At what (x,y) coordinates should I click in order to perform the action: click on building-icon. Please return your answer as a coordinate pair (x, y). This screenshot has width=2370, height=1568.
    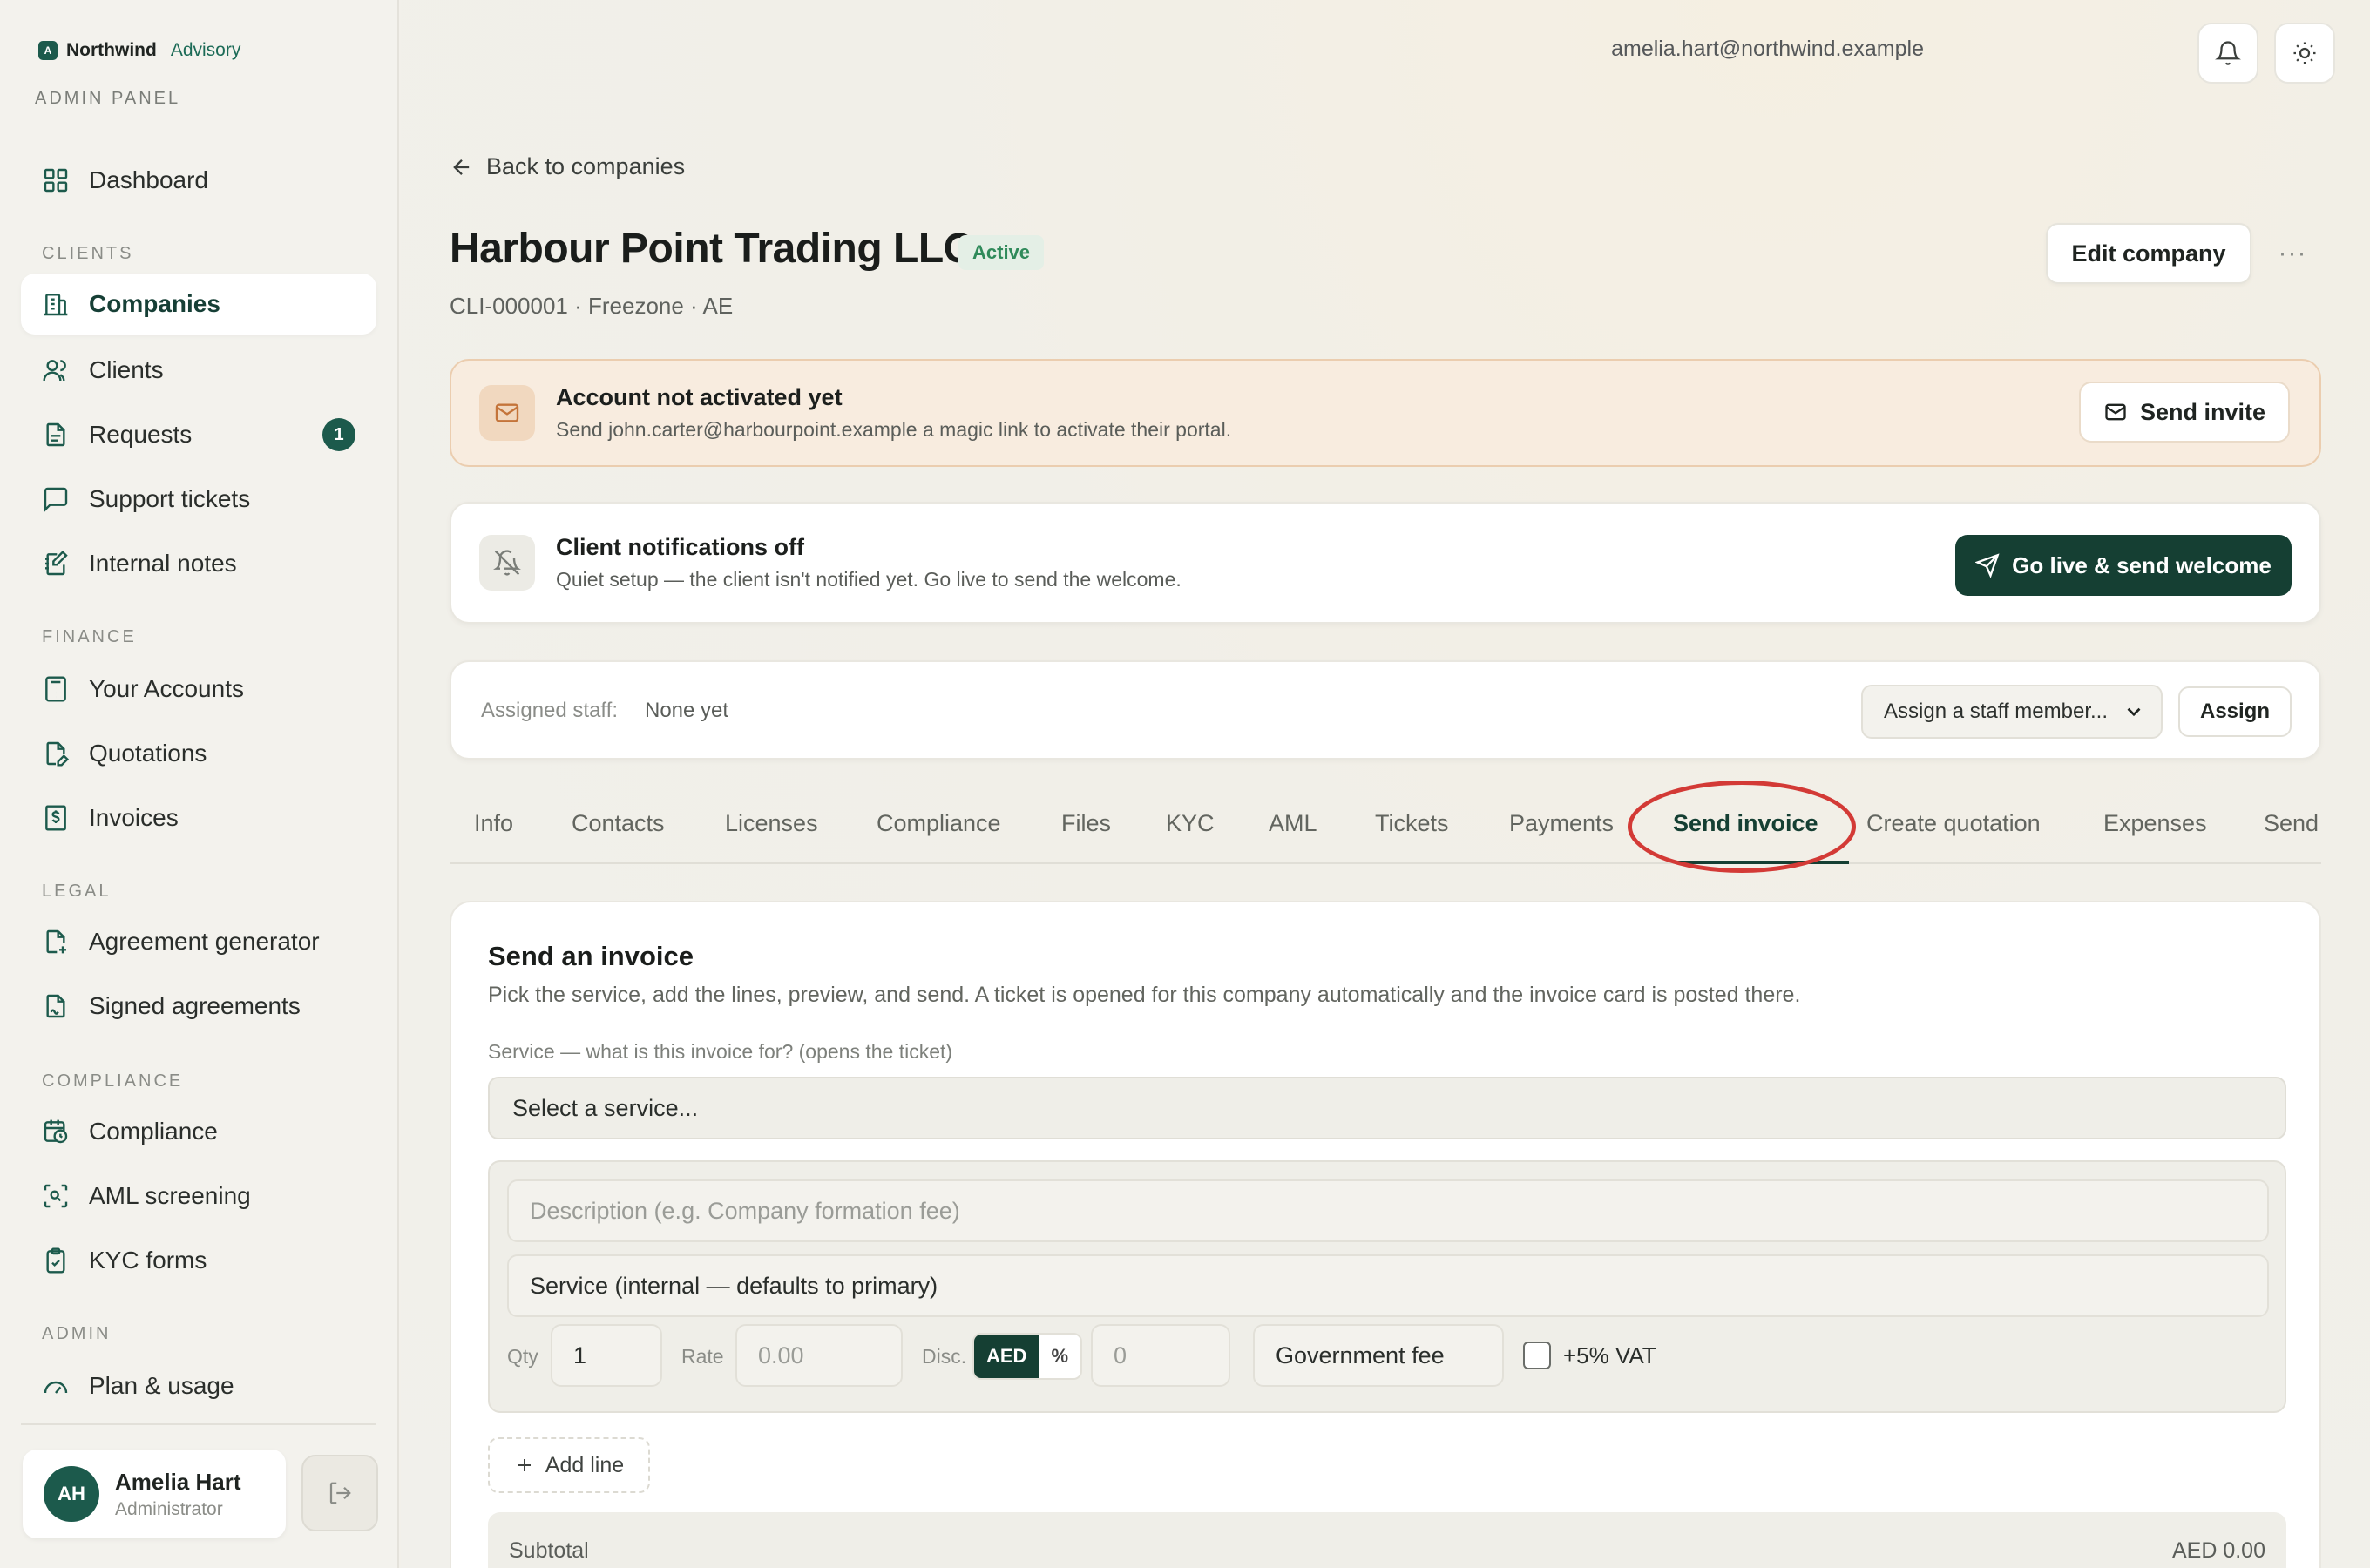
    Looking at the image, I should click on (56, 305).